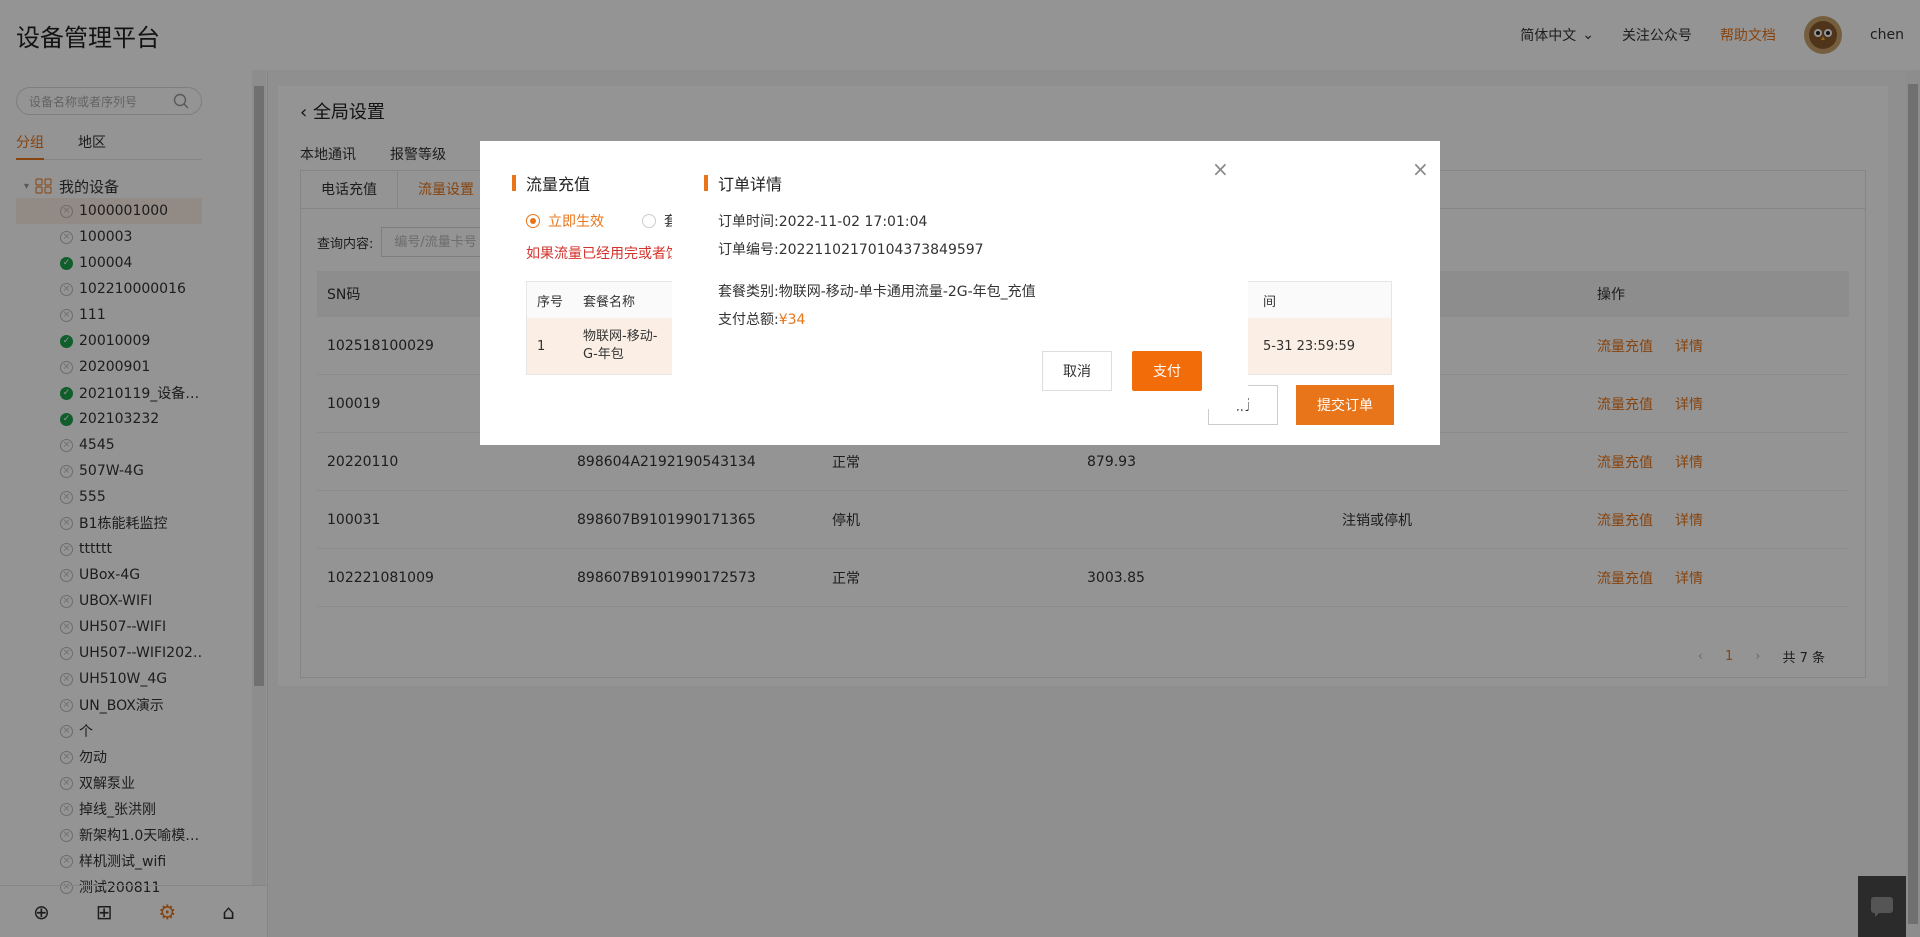 This screenshot has height=937, width=1920. What do you see at coordinates (743, 183) in the screenshot?
I see `order-dialog-title: 订单详情` at bounding box center [743, 183].